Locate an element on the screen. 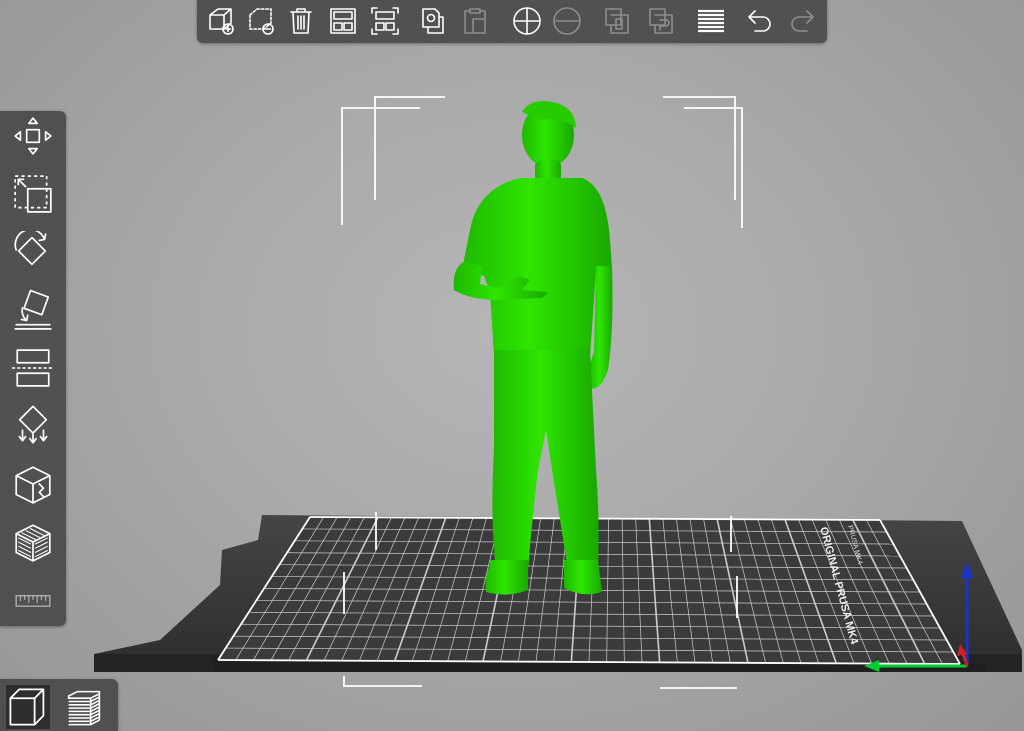 The image size is (1024, 731). add-instance-icon is located at coordinates (527, 21).